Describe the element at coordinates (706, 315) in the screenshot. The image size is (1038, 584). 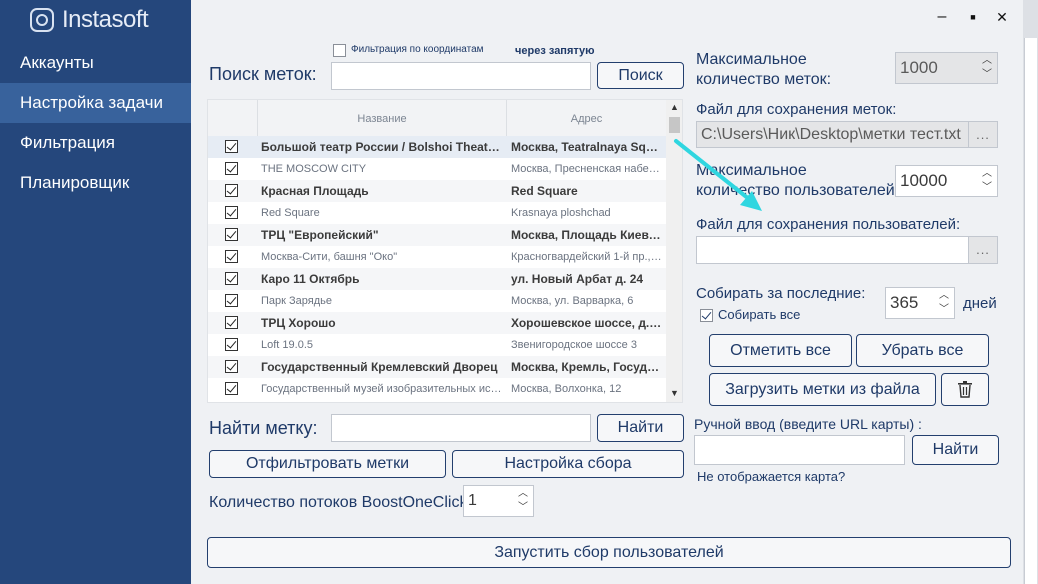
I see `collect-all-checkbox` at that location.